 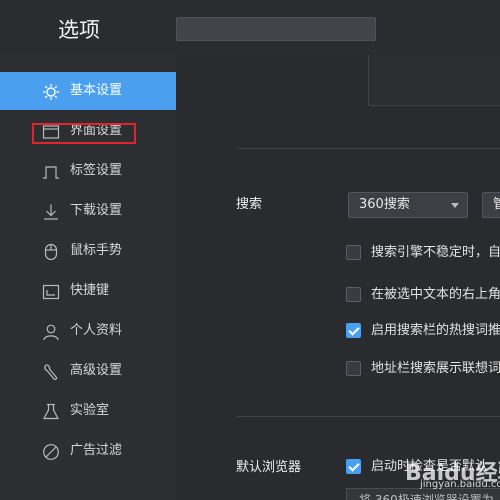 What do you see at coordinates (51, 412) in the screenshot?
I see `flask-icon` at bounding box center [51, 412].